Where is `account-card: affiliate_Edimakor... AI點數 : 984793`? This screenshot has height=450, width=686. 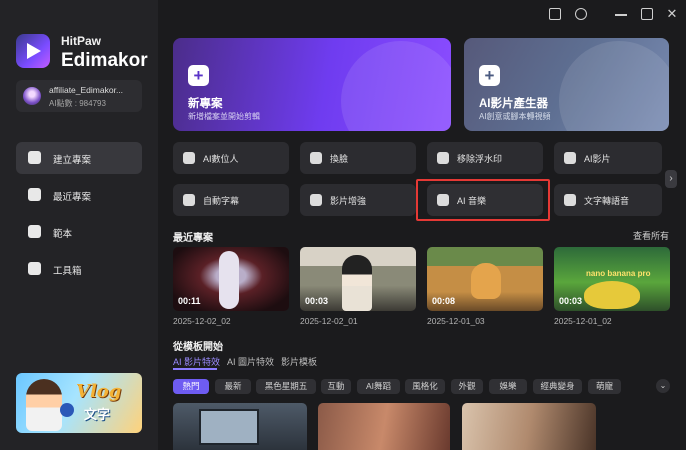
account-card: affiliate_Edimakor... AI點數 : 984793 is located at coordinates (79, 96).